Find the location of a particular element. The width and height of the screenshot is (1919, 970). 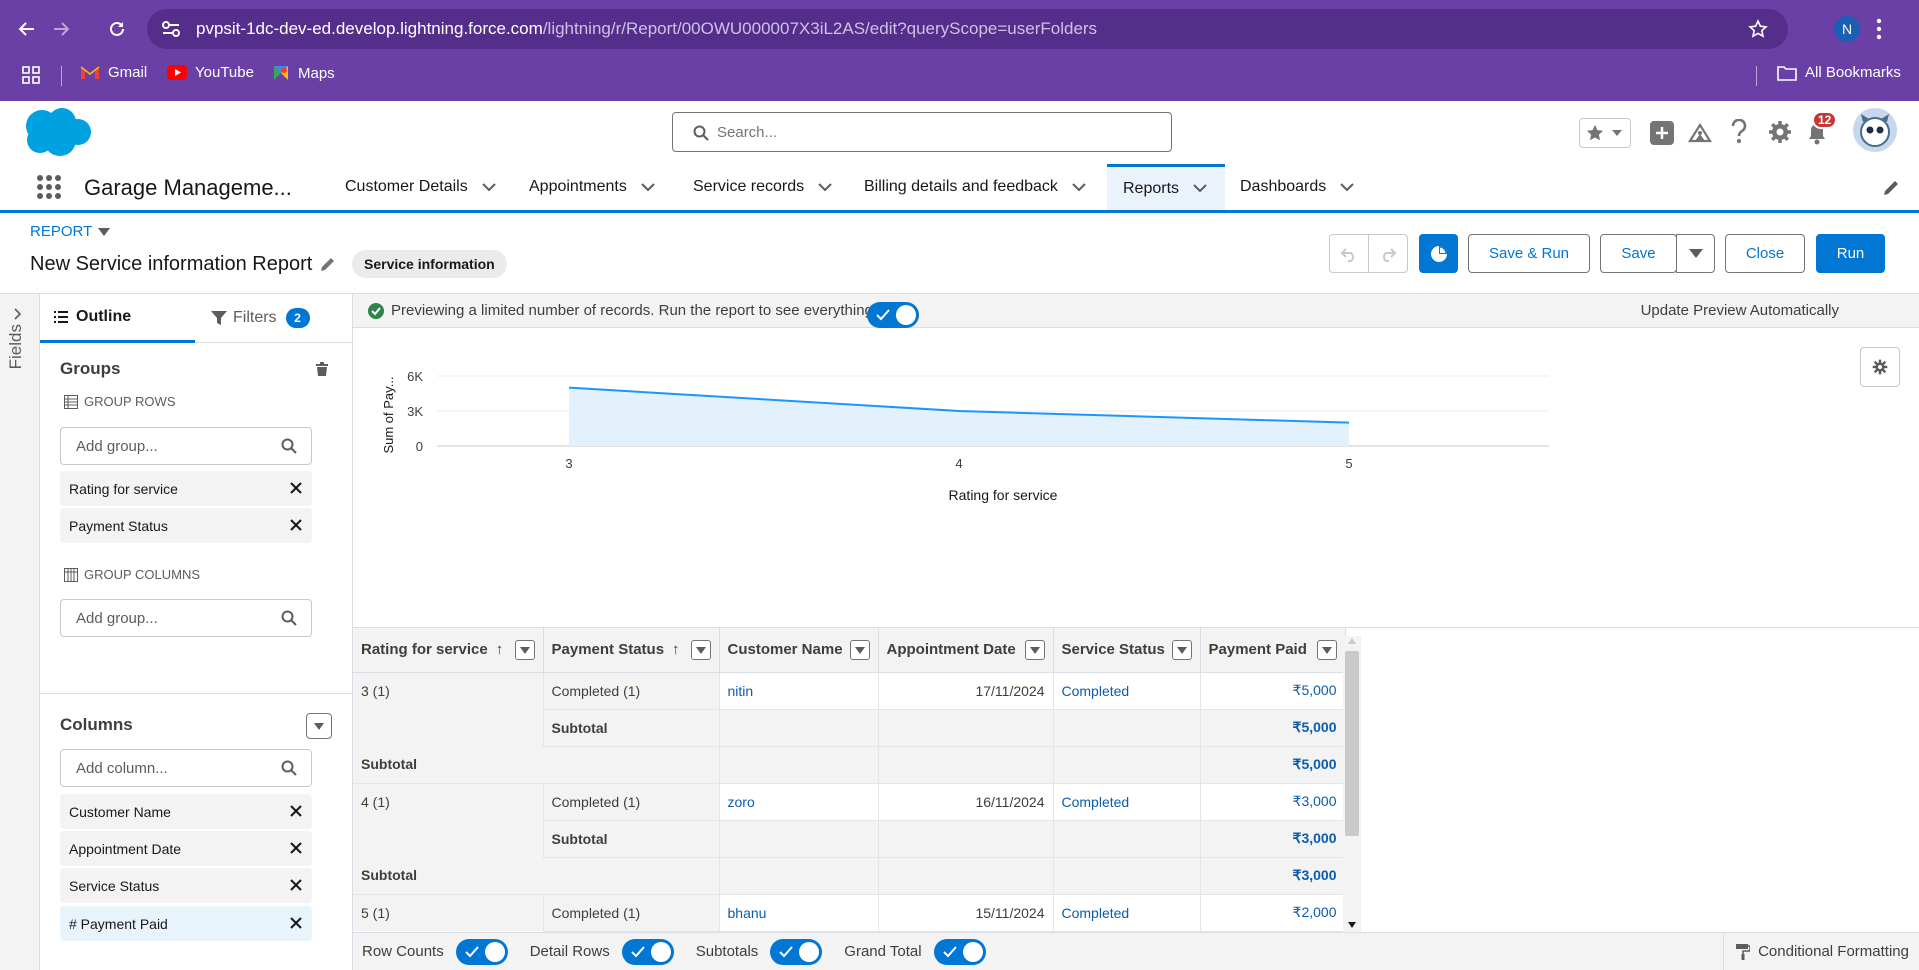

table-cell: bhanu is located at coordinates (799, 913).